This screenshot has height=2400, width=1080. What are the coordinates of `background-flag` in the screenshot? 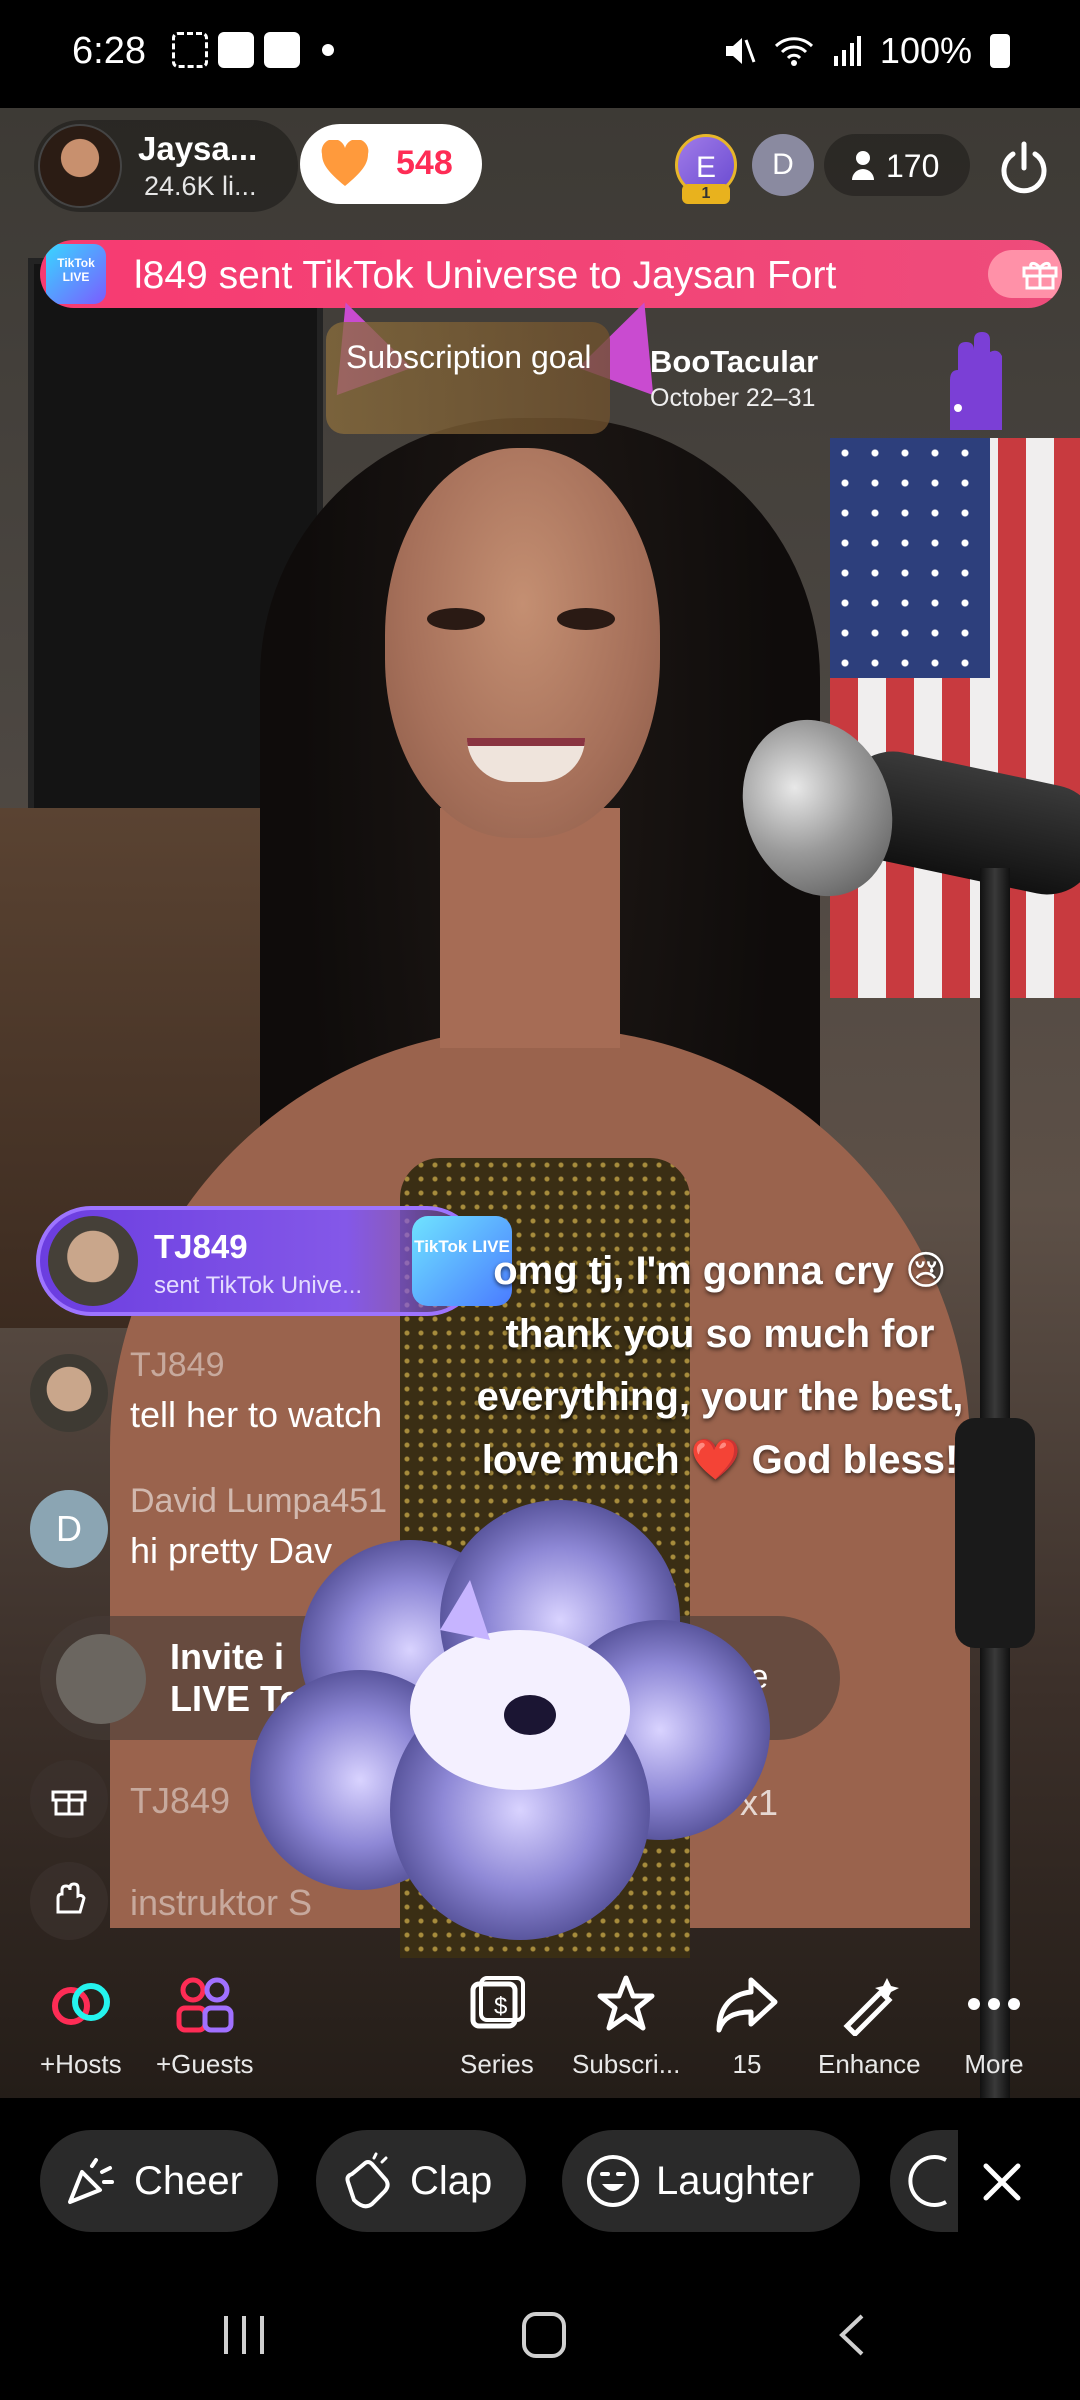 It's located at (955, 718).